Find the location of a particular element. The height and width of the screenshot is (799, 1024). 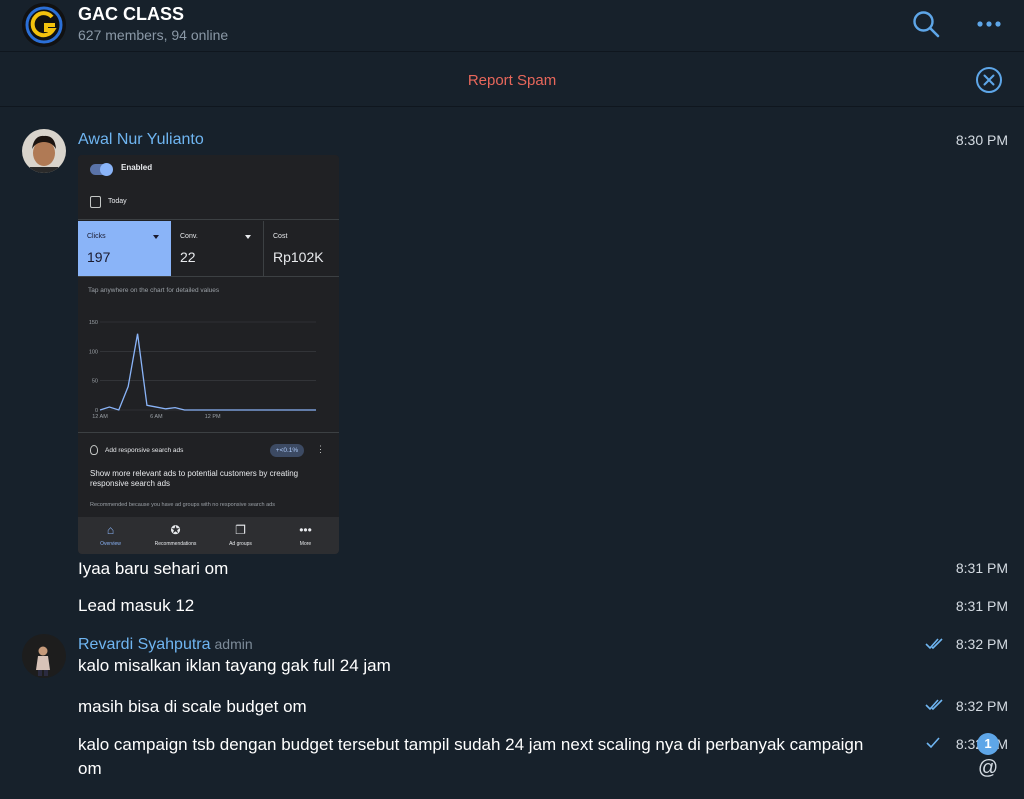

chat-title: GAC CLASS is located at coordinates (131, 14).